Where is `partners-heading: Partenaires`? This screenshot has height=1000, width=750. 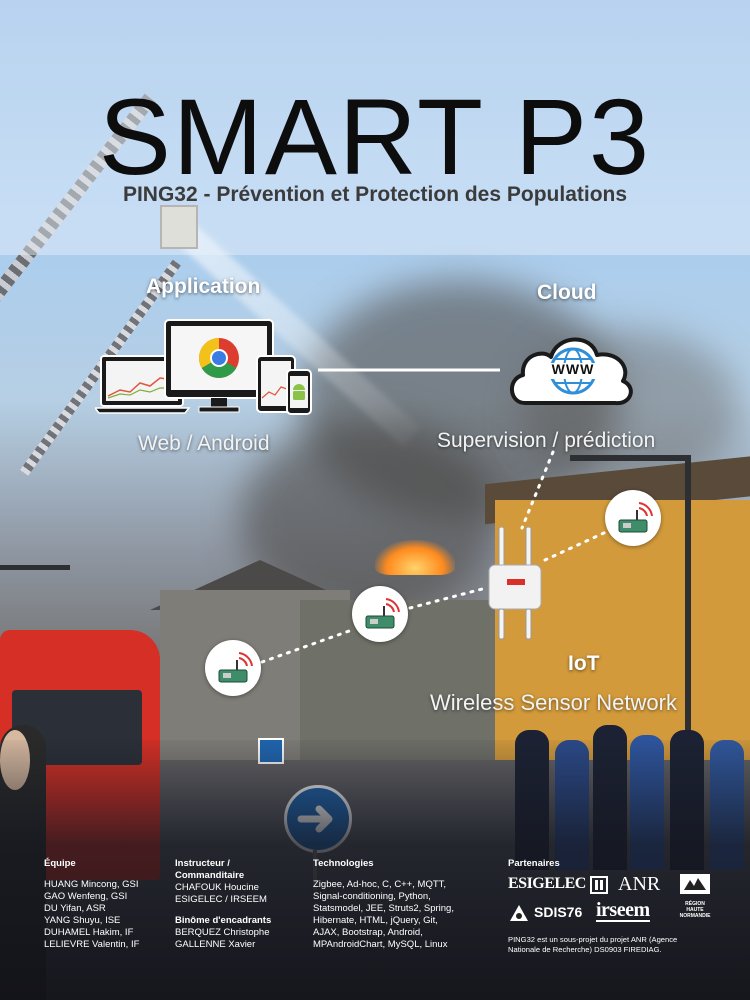 partners-heading: Partenaires is located at coordinates (534, 863).